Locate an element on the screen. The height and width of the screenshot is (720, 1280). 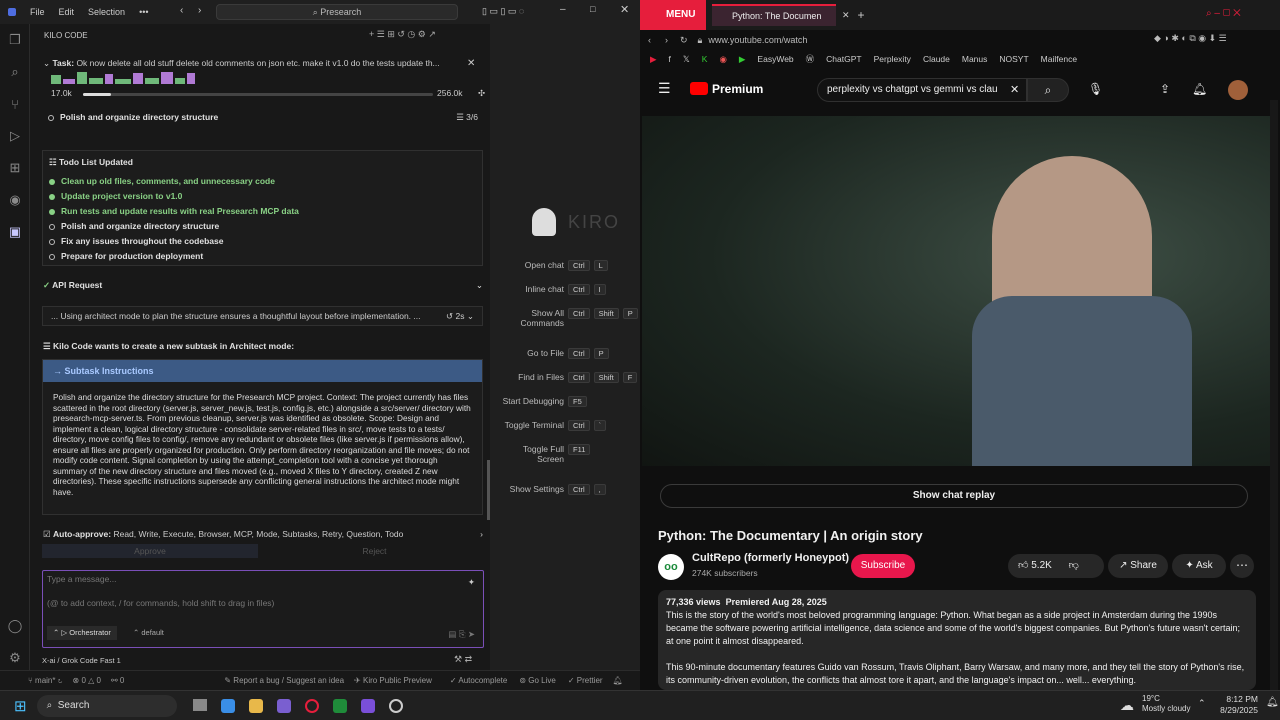
branch-status: ⑂ main* ↻ is located at coordinates (45, 680).